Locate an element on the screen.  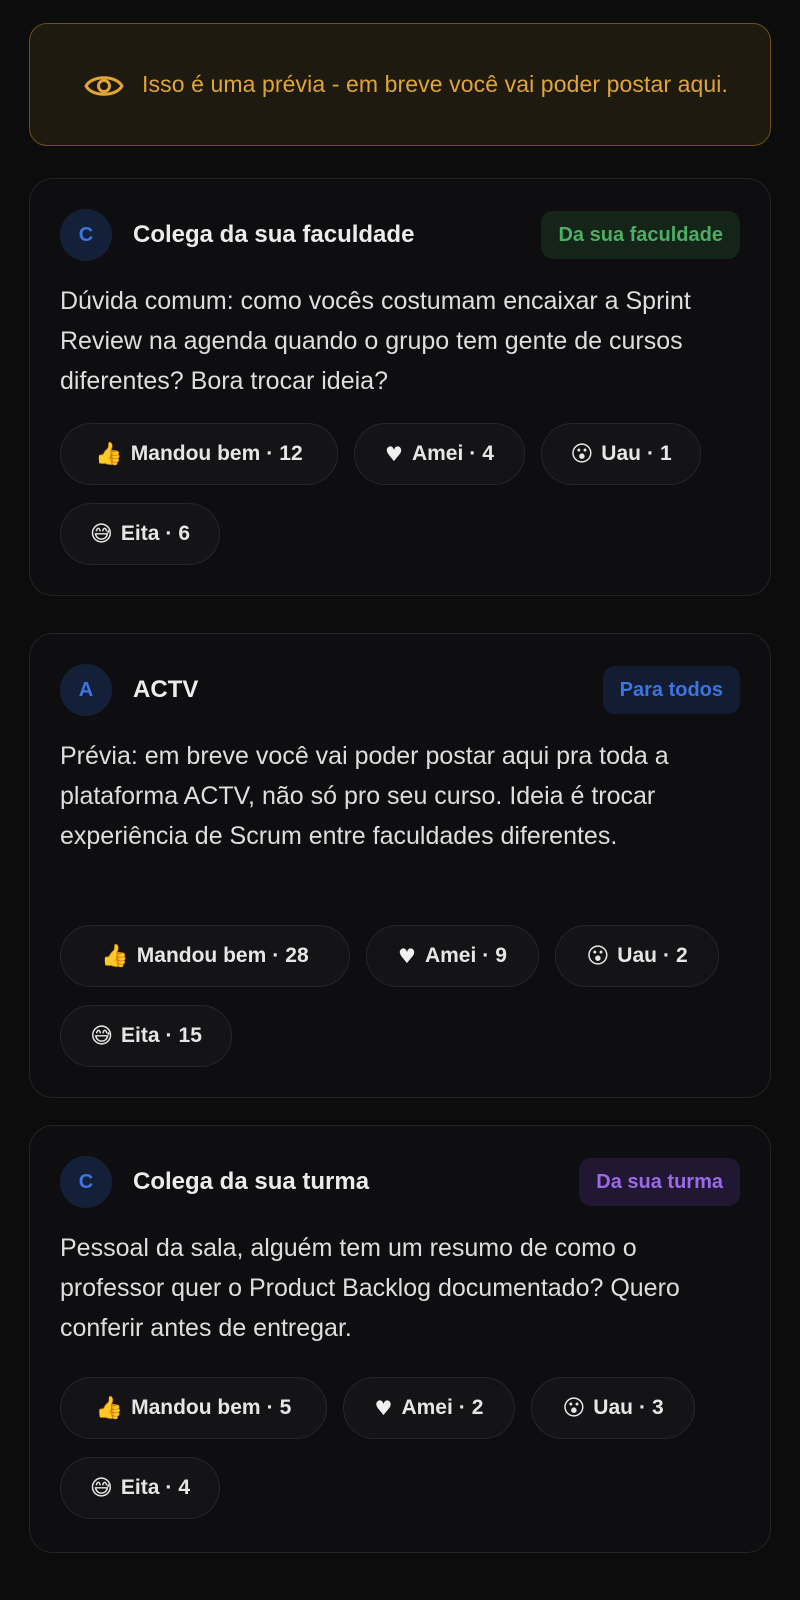
reaction-uau-button: 😮 Uau · 2 is located at coordinates (637, 956).